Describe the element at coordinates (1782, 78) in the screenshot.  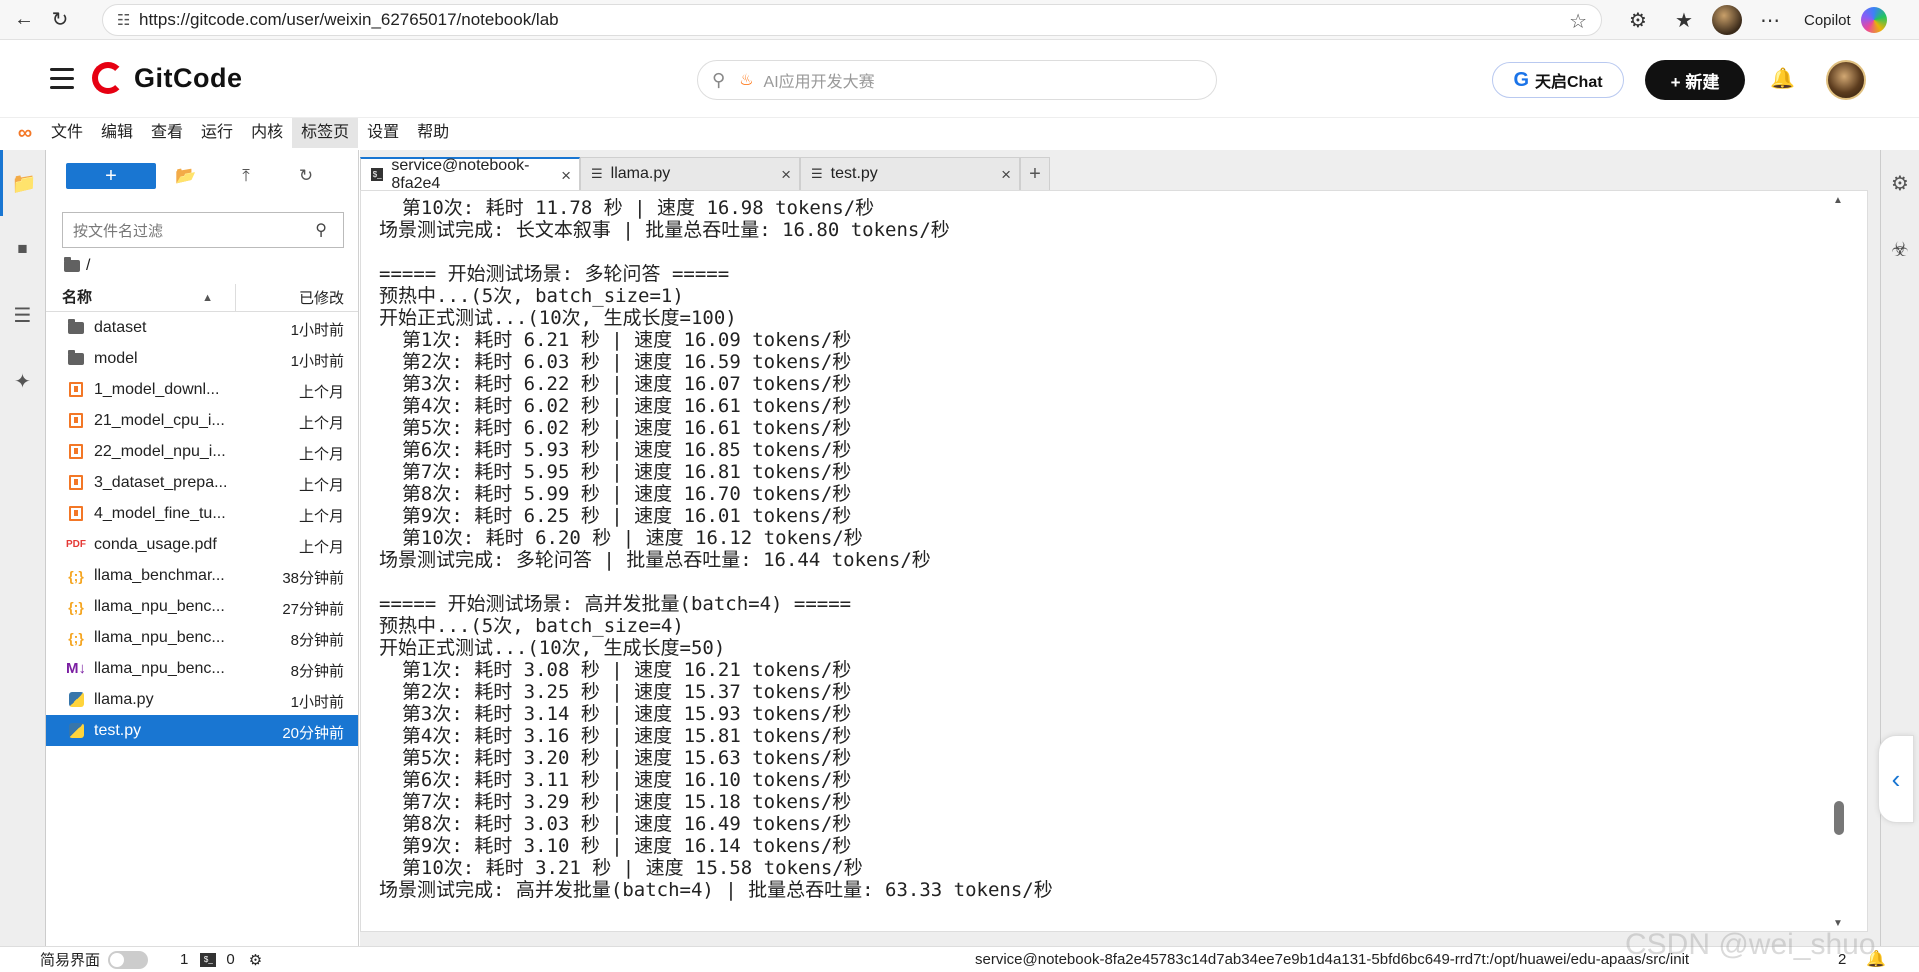
I see `notification-bell-icon: 🔔` at that location.